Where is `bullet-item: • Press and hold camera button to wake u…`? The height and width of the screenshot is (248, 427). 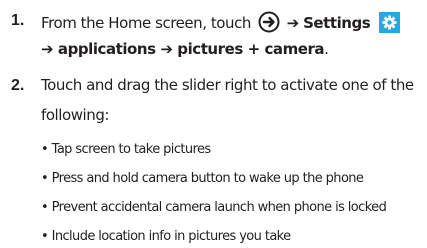 bullet-item: • Press and hold camera button to wake u… is located at coordinates (202, 178).